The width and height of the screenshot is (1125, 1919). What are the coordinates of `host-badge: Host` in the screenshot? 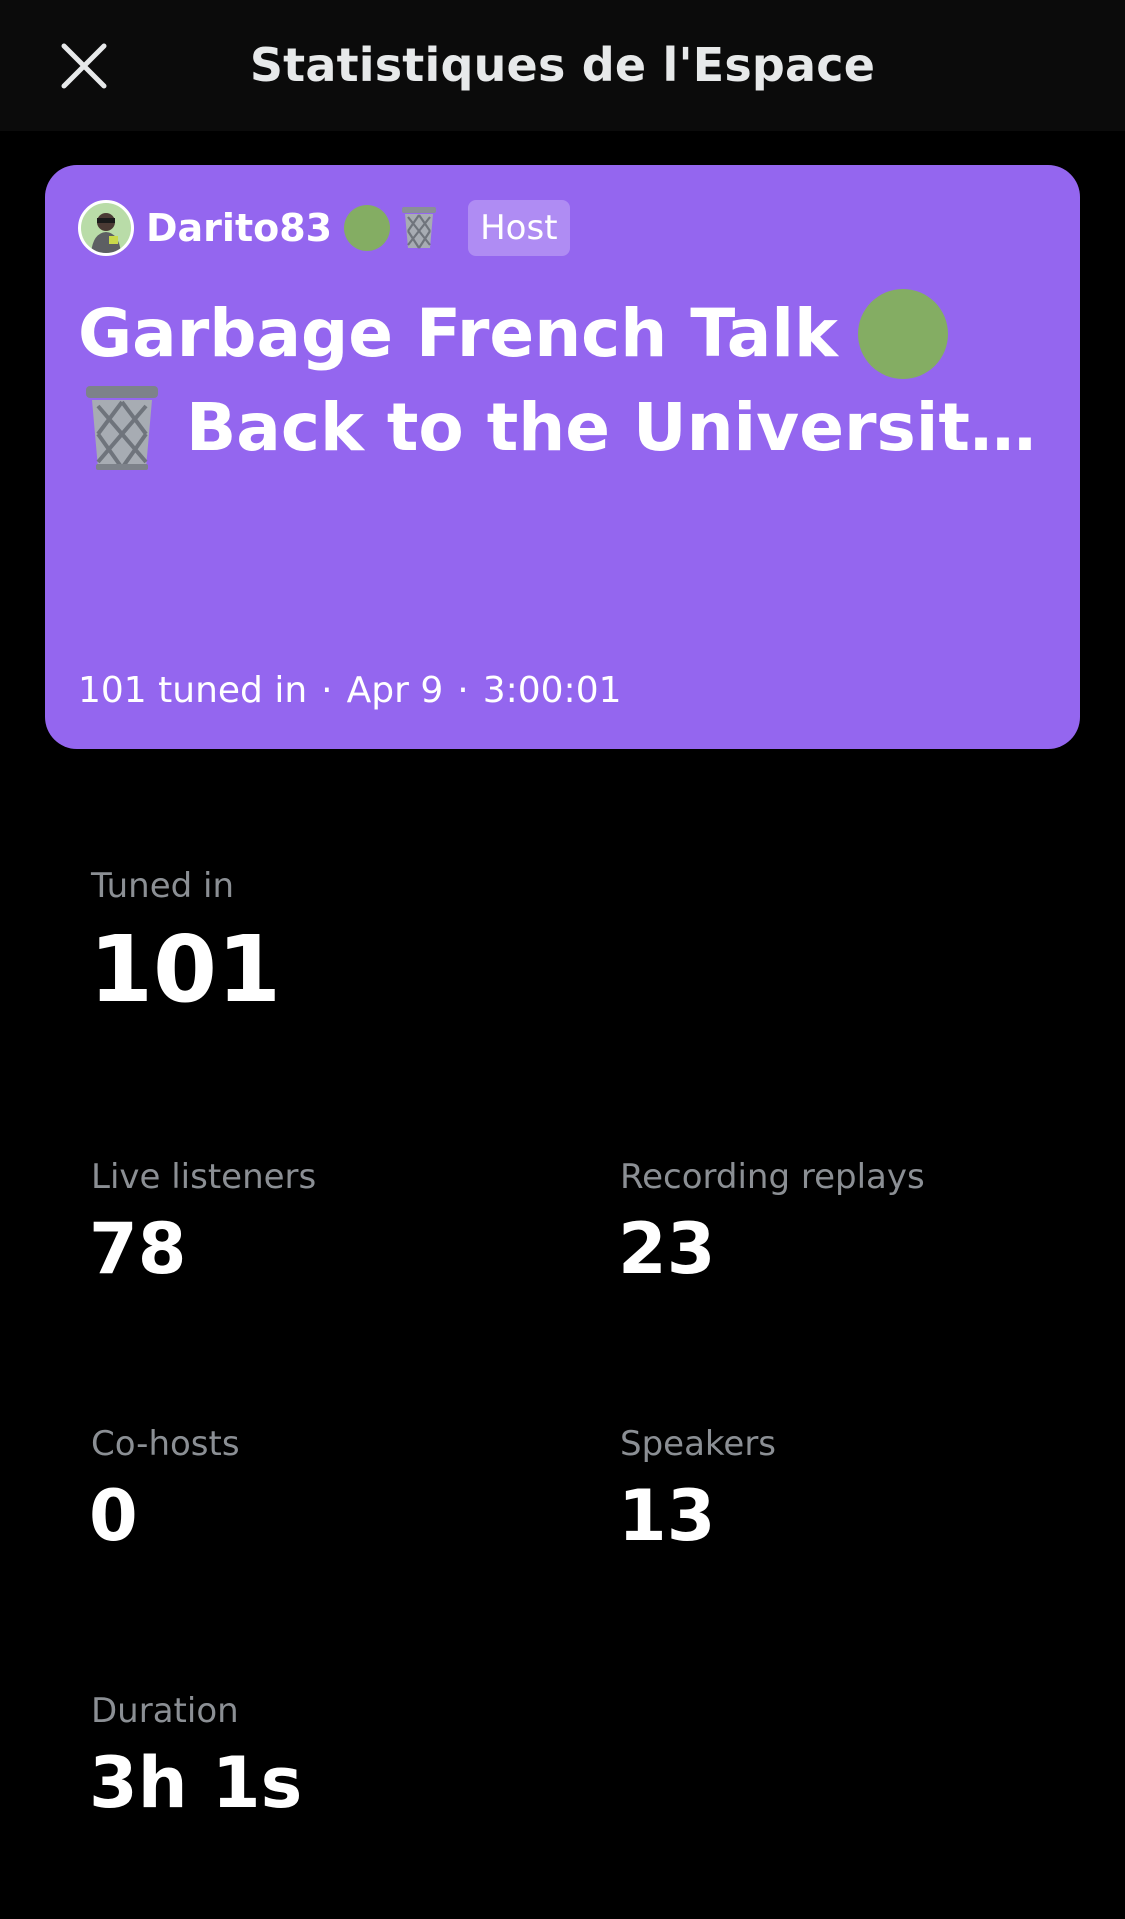 It's located at (519, 228).